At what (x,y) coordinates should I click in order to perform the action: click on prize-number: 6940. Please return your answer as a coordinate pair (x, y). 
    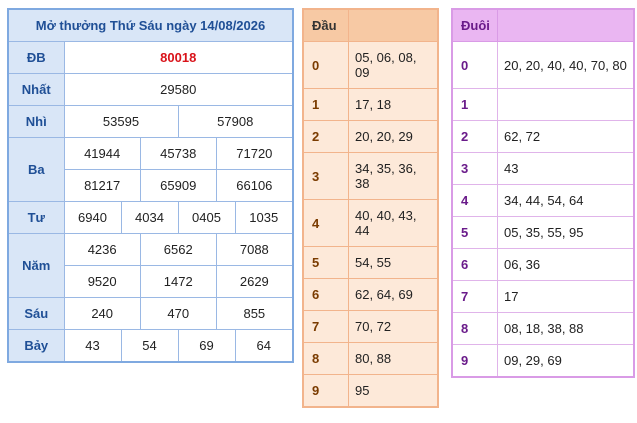
    Looking at the image, I should click on (92, 217).